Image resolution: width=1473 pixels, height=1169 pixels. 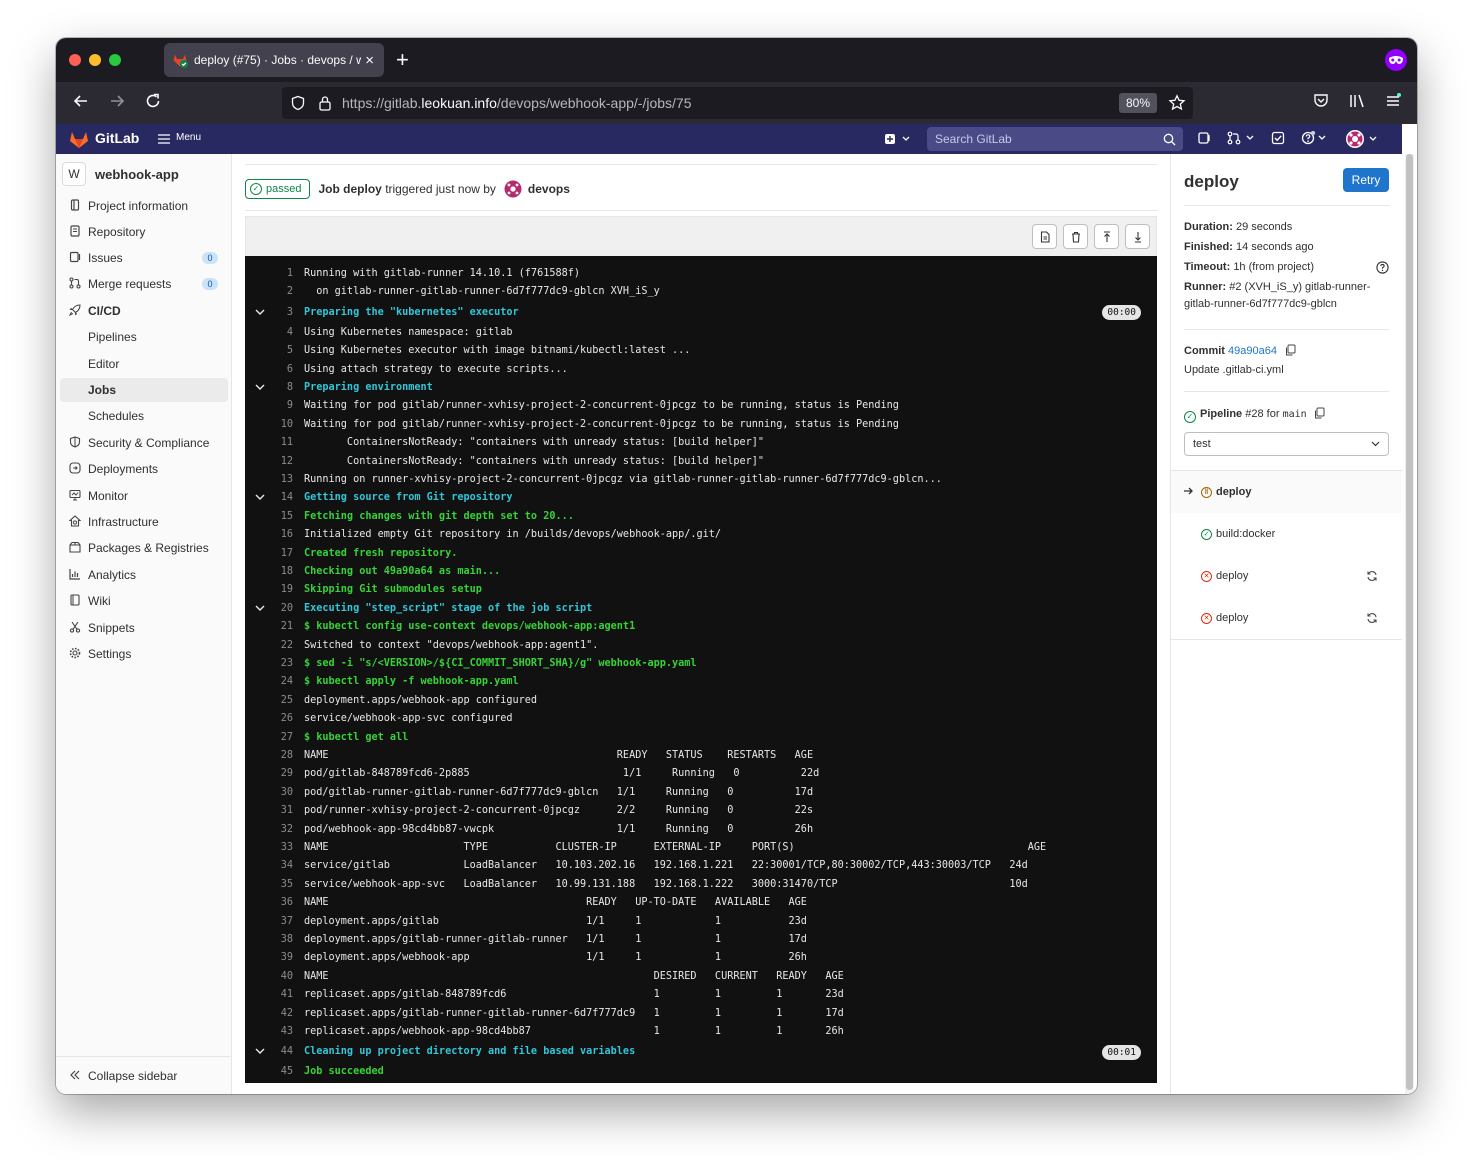 What do you see at coordinates (117, 103) in the screenshot?
I see `forward-arrow-icon` at bounding box center [117, 103].